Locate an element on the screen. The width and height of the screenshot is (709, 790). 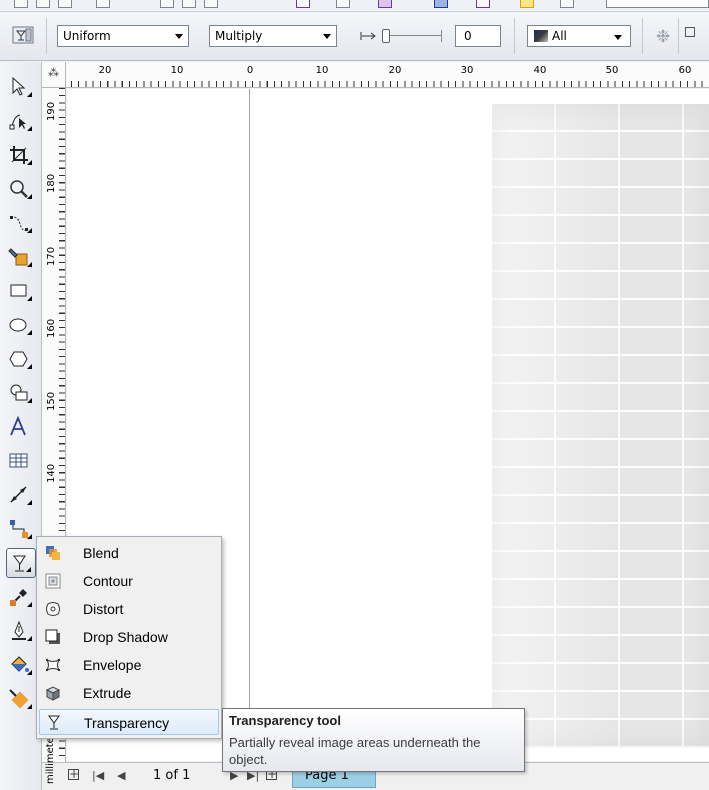
transparency-type-value: Uniform is located at coordinates (87, 36).